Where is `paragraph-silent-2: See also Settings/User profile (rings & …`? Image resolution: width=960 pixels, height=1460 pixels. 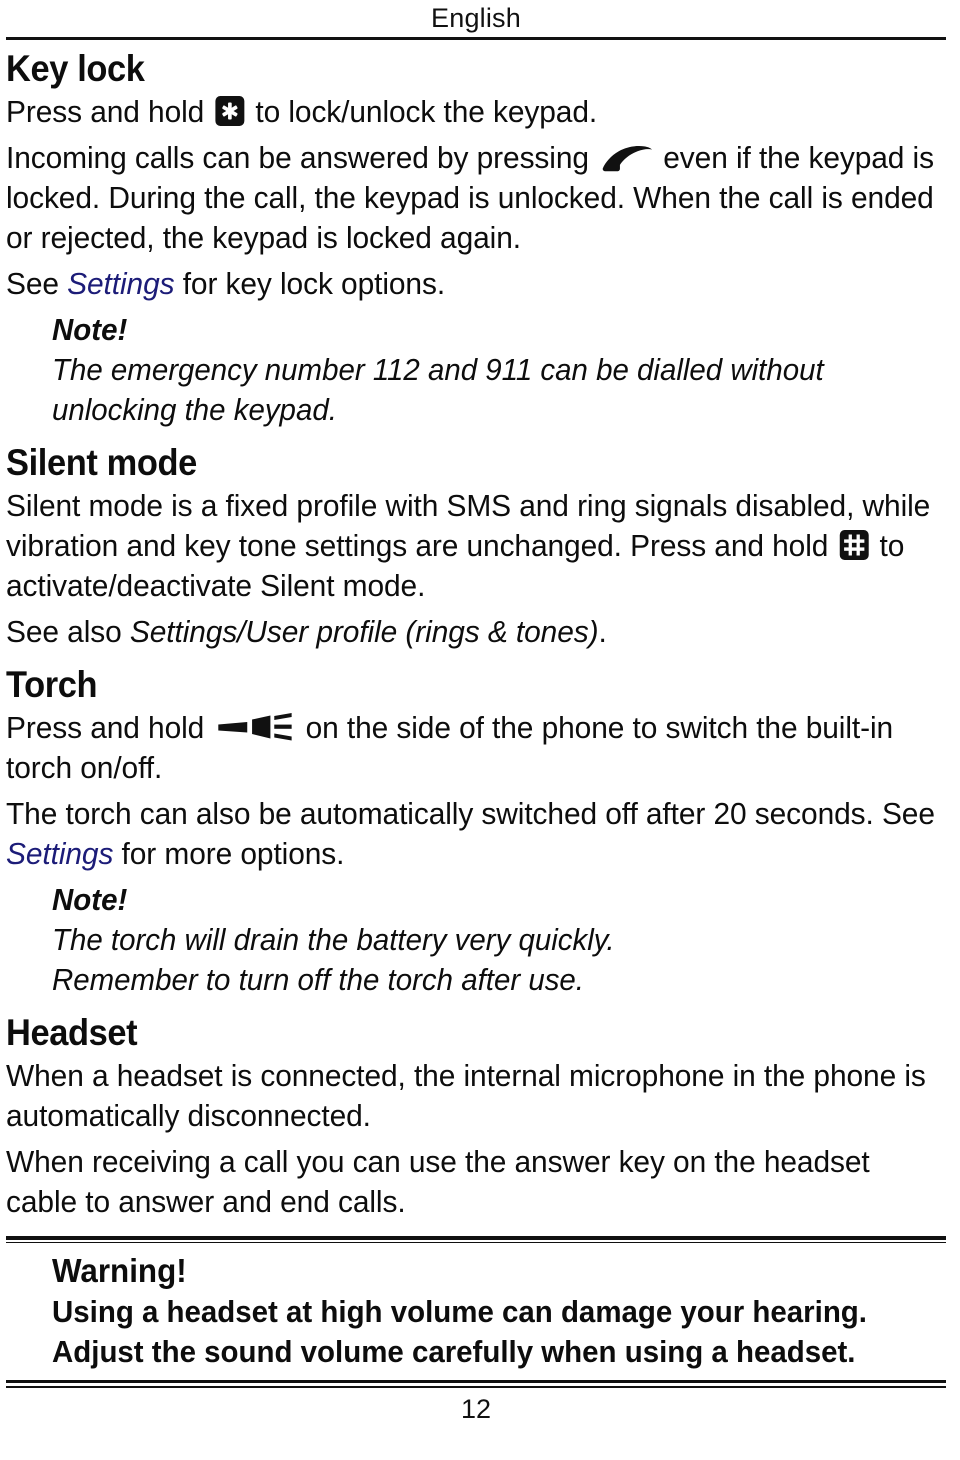 paragraph-silent-2: See also Settings/User profile (rings & … is located at coordinates (473, 632).